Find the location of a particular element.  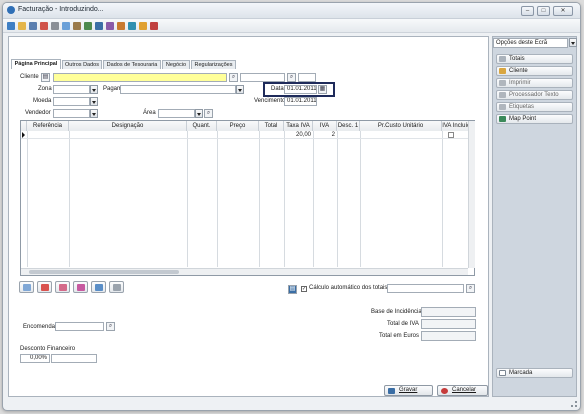

processador-texto-button: Processador Texto is located at coordinates (534, 95).